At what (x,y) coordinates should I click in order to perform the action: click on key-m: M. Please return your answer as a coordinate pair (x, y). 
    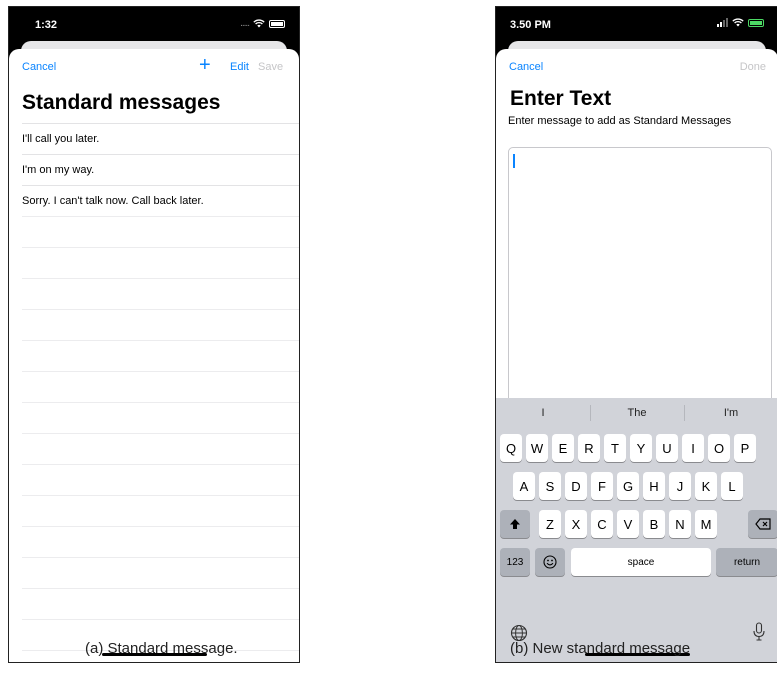
    Looking at the image, I should click on (706, 524).